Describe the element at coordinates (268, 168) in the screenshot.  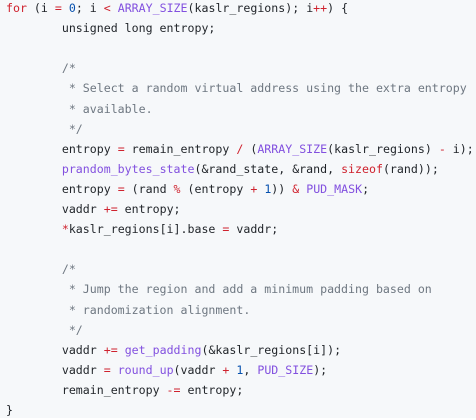
I see `code-token: (&rand_state, &rand,` at that location.